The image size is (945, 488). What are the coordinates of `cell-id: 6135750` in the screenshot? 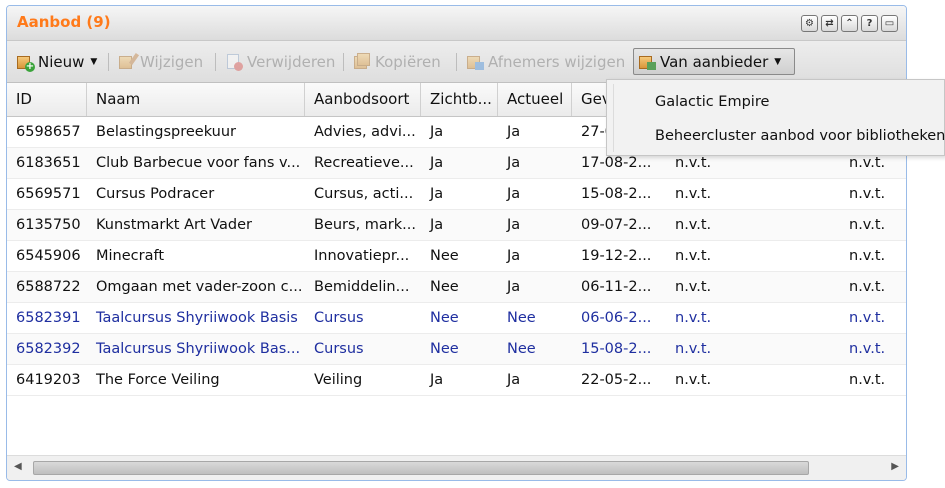 It's located at (48, 225).